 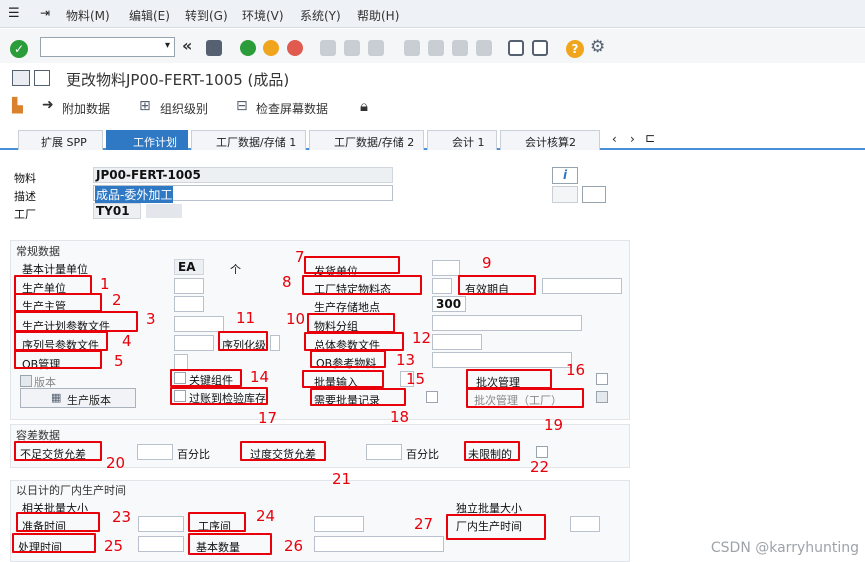 What do you see at coordinates (206, 15) in the screenshot?
I see `menu-goto: 转到(G)` at bounding box center [206, 15].